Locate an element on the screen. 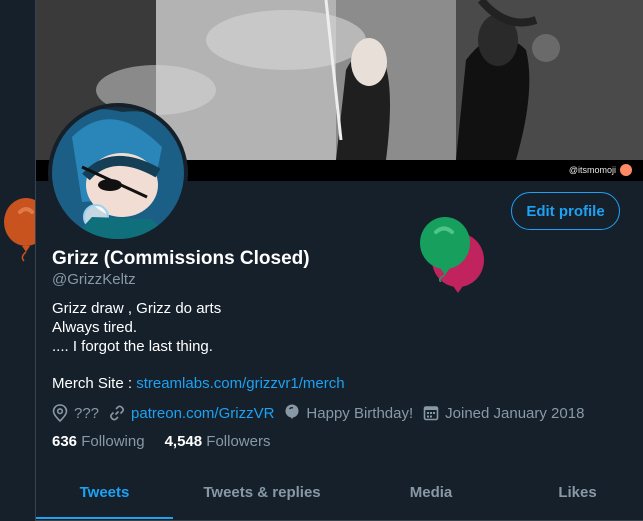 This screenshot has width=643, height=521. followers-count: 4,548 is located at coordinates (183, 441).